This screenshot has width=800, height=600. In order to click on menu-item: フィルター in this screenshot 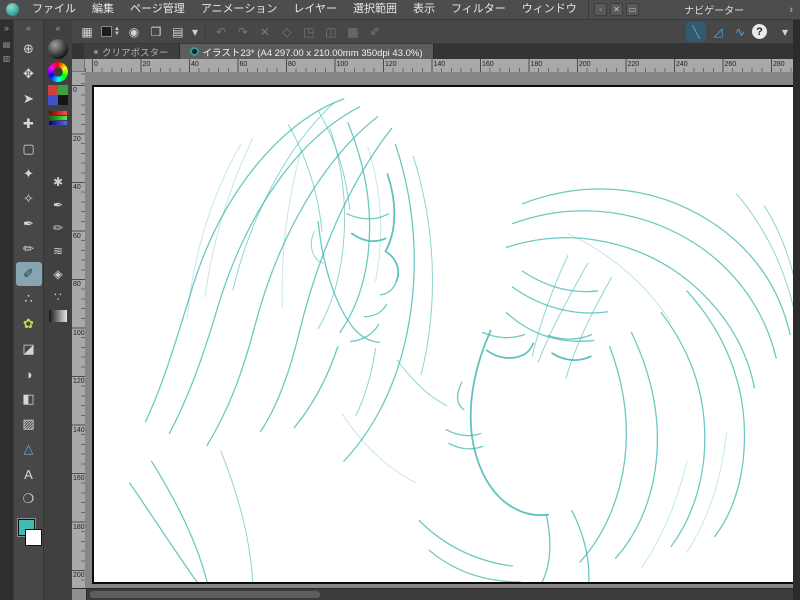, I will do `click(478, 9)`.